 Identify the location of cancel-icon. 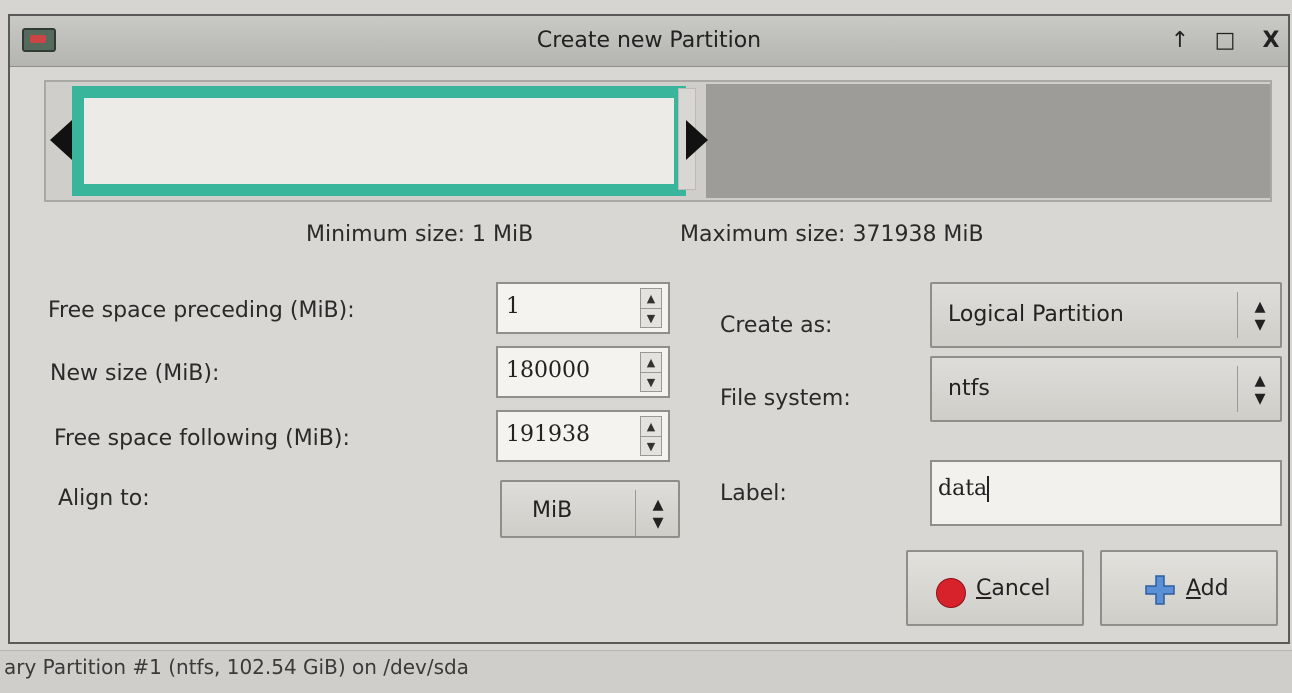
(951, 593).